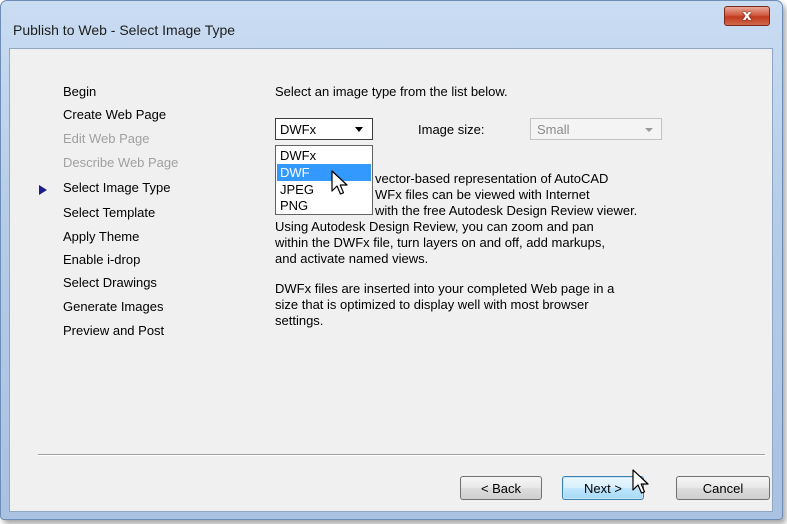 The width and height of the screenshot is (787, 524). I want to click on option-dwf: DWF, so click(324, 172).